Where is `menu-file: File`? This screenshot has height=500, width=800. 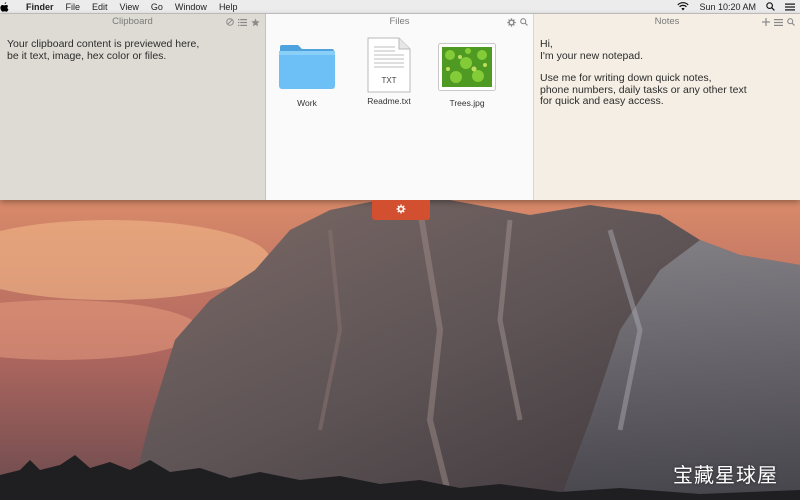 menu-file: File is located at coordinates (73, 7).